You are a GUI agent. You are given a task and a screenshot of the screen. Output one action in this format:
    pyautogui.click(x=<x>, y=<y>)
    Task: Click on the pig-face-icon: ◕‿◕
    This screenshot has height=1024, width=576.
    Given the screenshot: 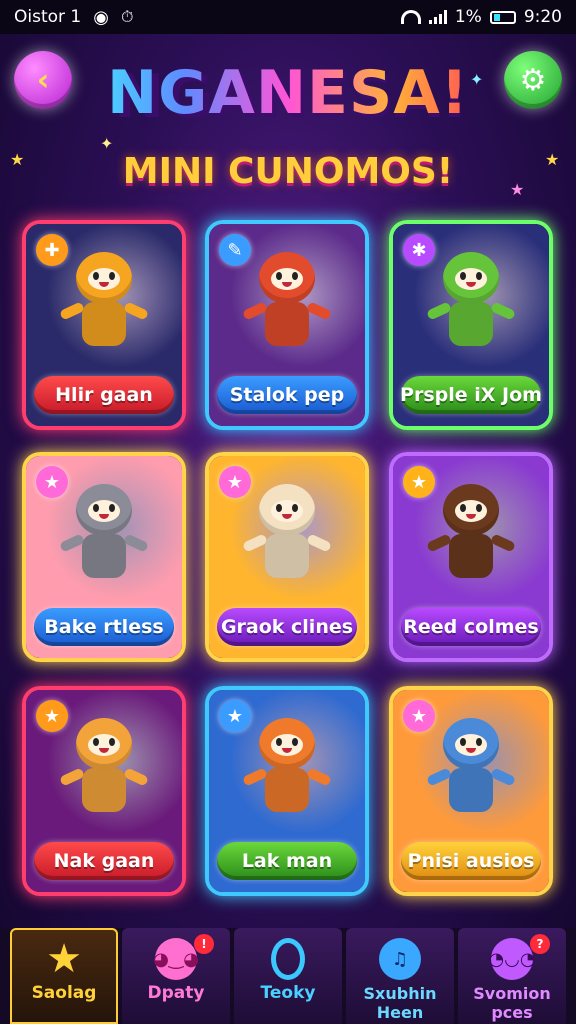 What is the action you would take?
    pyautogui.click(x=176, y=959)
    